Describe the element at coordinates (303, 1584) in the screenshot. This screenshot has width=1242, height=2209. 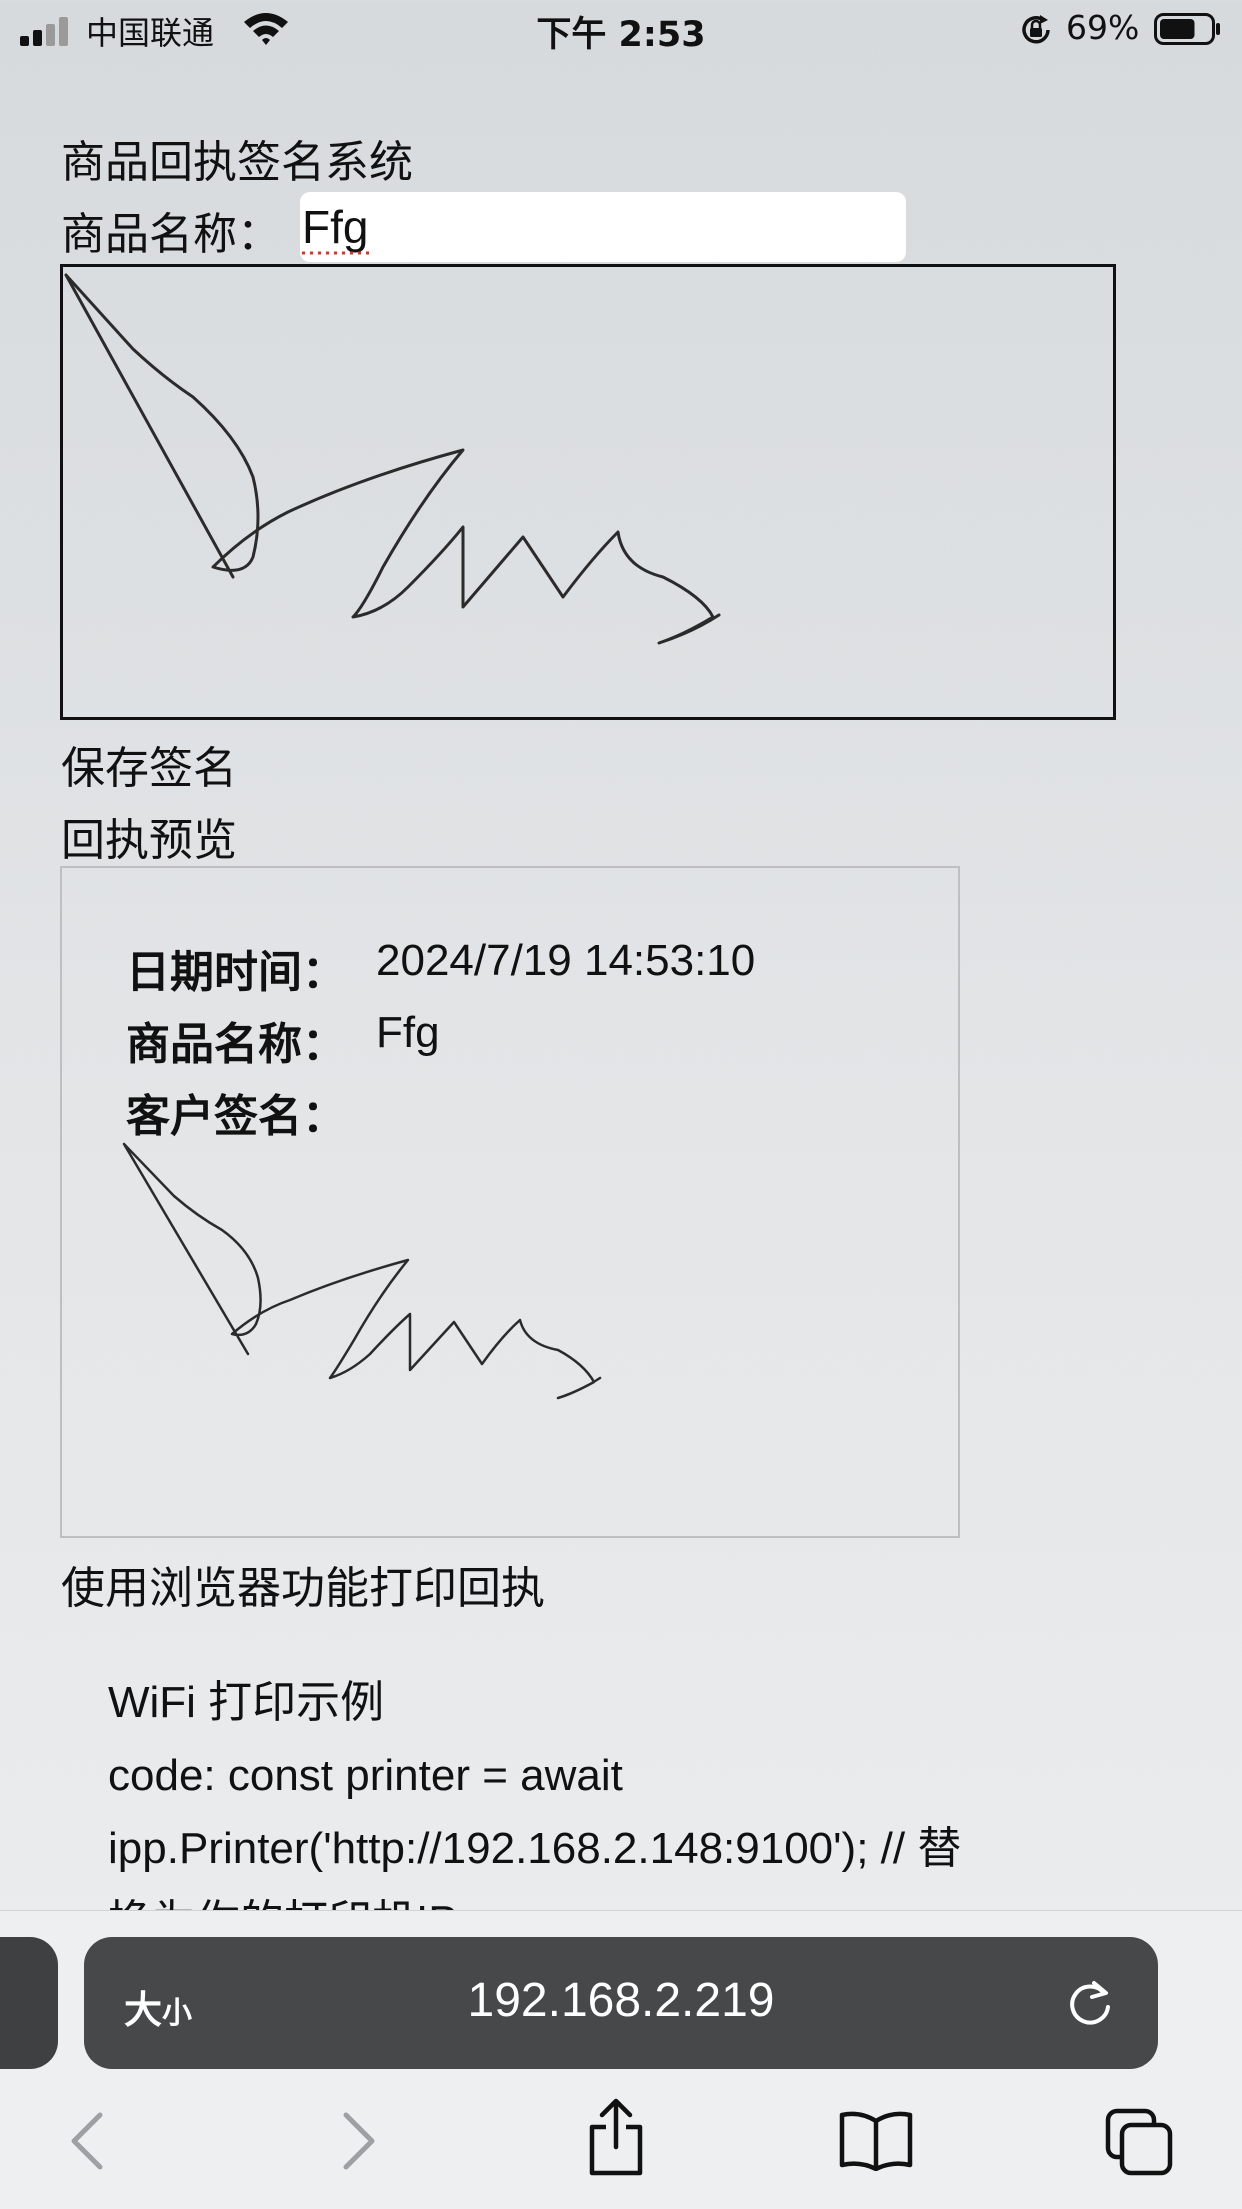
I see `print-receipt-link: 使用浏览器功能打印回执` at that location.